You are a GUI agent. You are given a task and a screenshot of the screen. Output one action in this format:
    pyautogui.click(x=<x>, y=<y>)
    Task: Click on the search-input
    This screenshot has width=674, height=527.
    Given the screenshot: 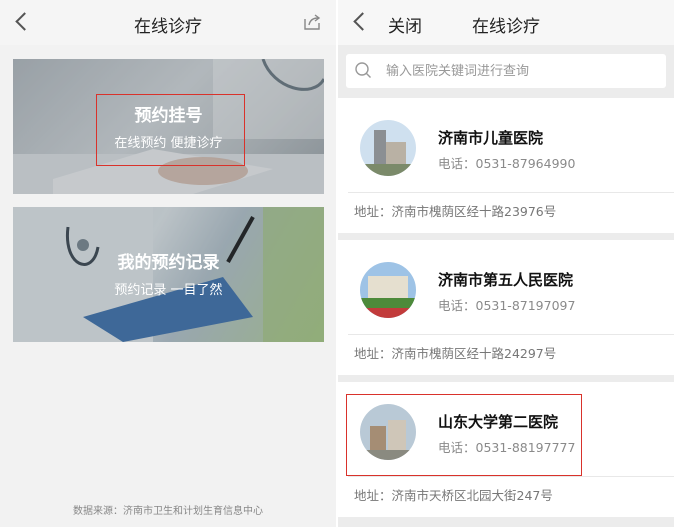 What is the action you would take?
    pyautogui.click(x=521, y=71)
    